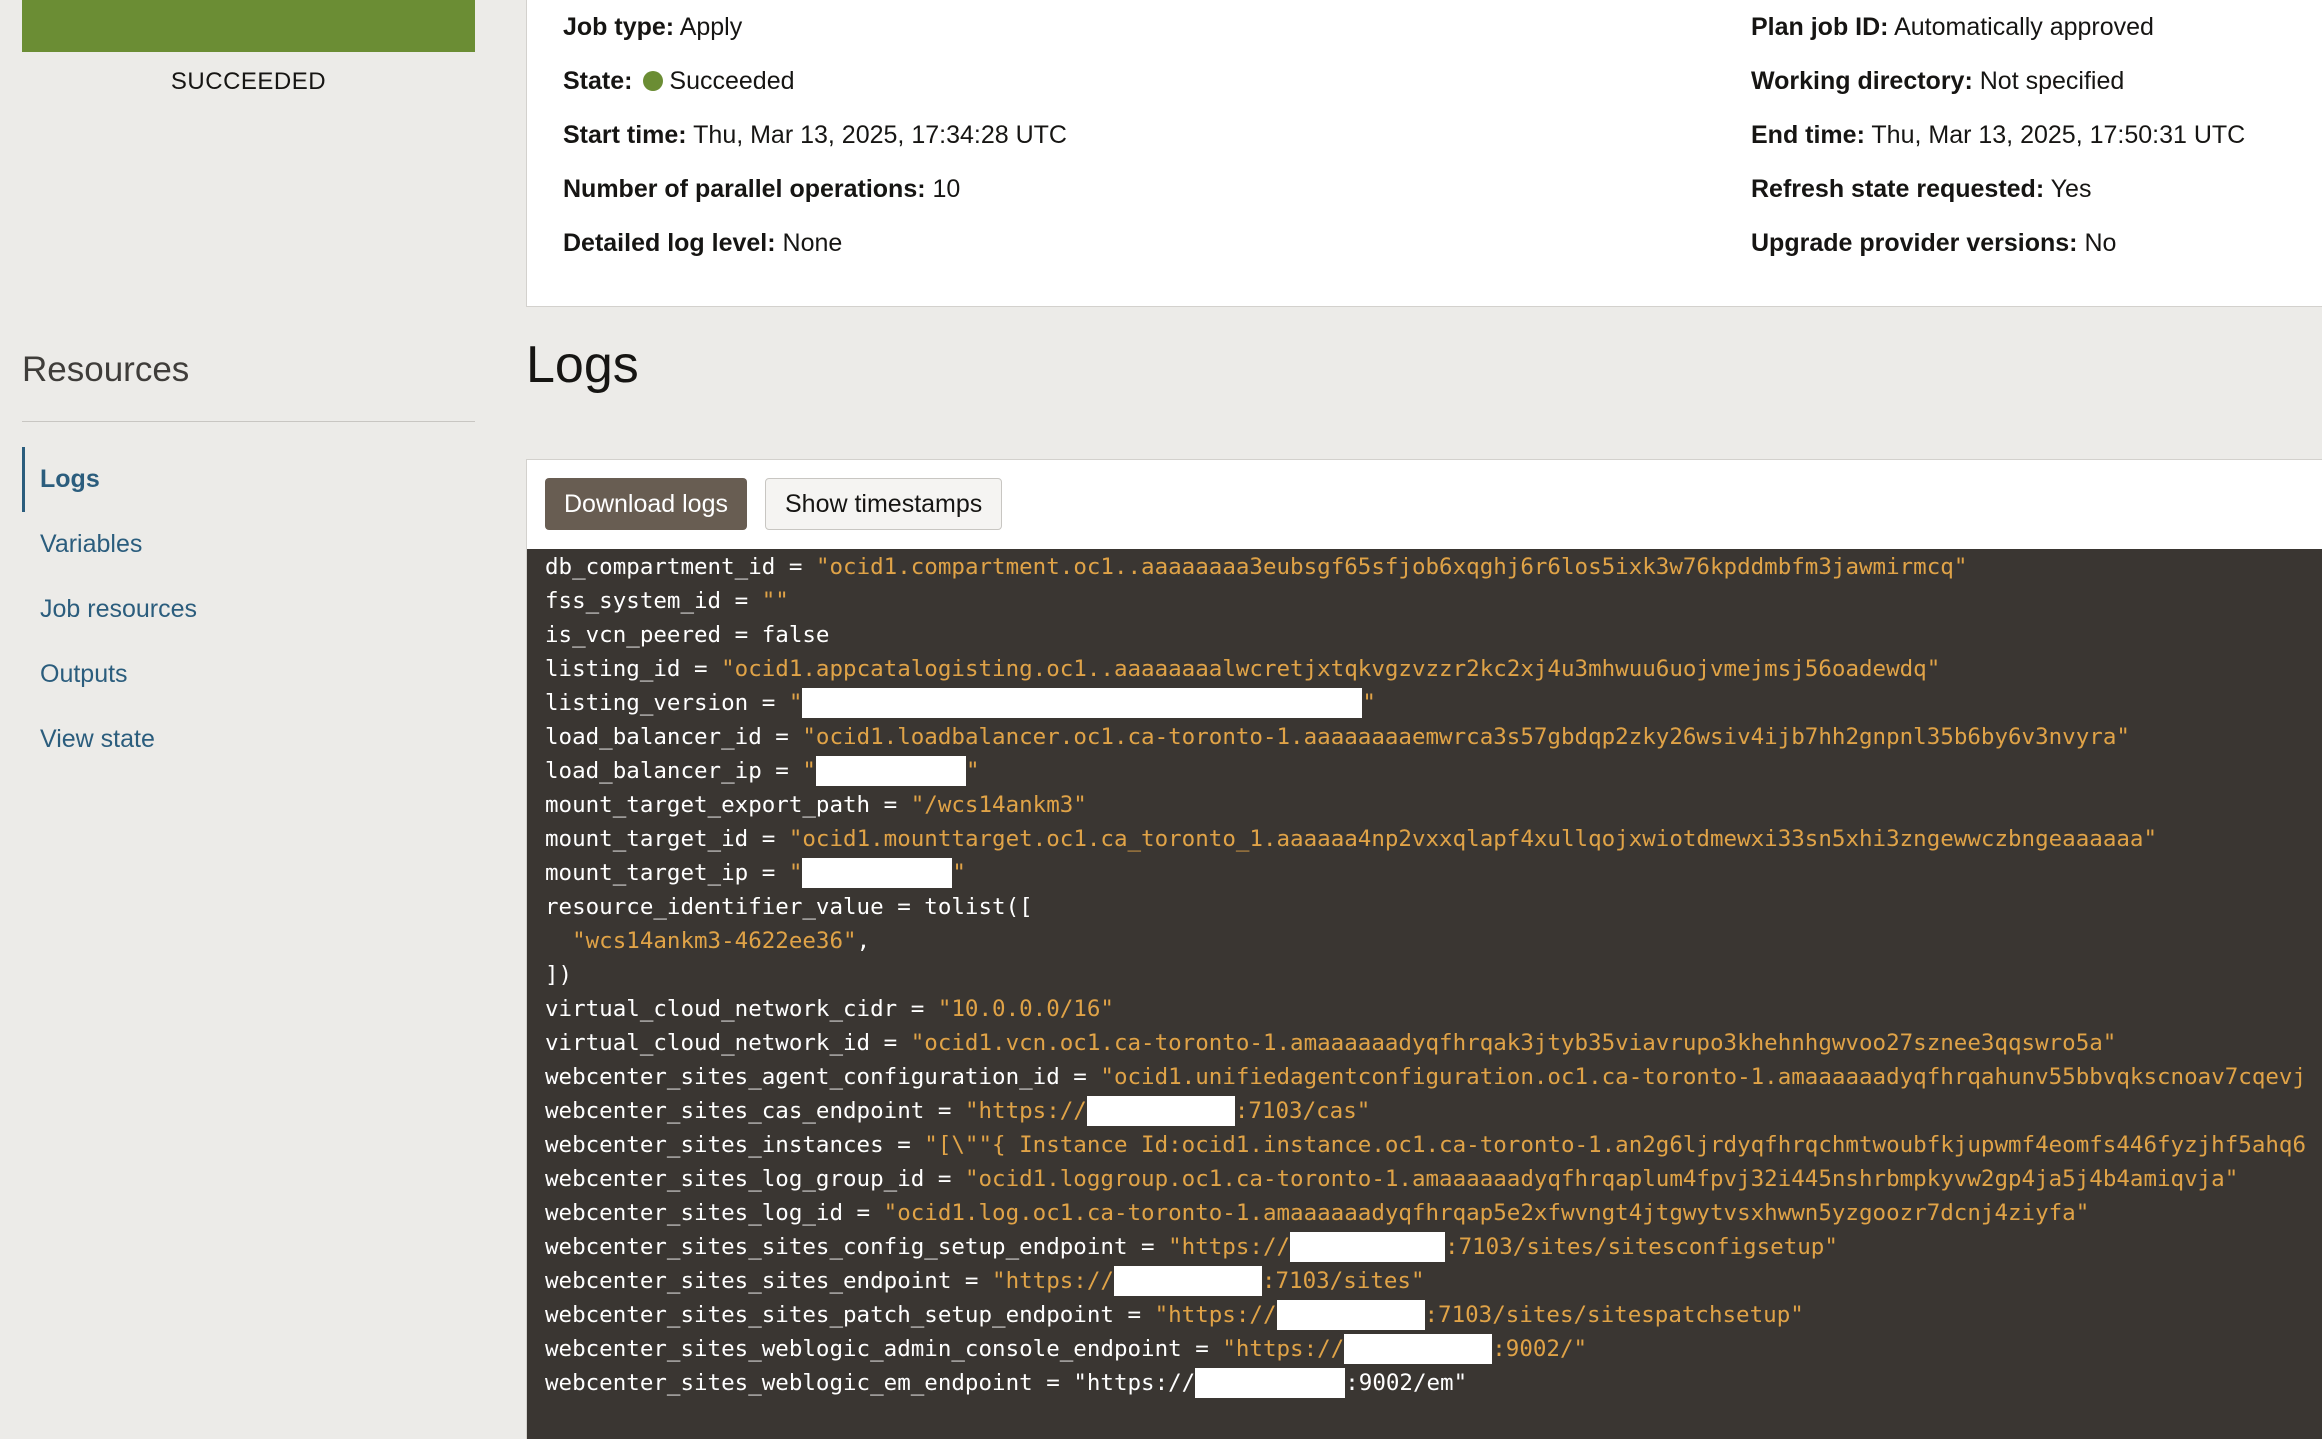 The image size is (2322, 1439). Describe the element at coordinates (823, 1077) in the screenshot. I see `log-key: webcenter_sites_agent_configuration_id =` at that location.